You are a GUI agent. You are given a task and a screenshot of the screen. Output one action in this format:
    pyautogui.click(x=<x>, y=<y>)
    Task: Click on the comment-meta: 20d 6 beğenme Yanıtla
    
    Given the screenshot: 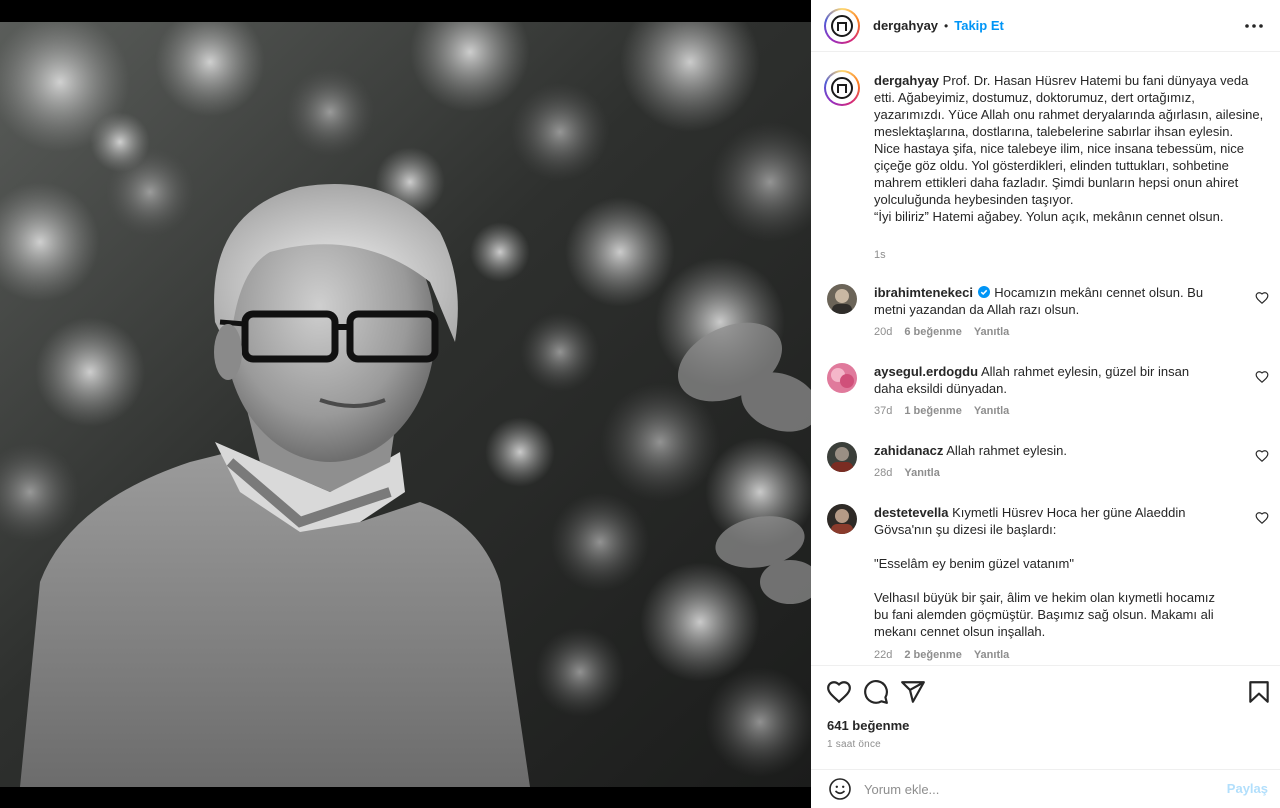 What is the action you would take?
    pyautogui.click(x=941, y=332)
    